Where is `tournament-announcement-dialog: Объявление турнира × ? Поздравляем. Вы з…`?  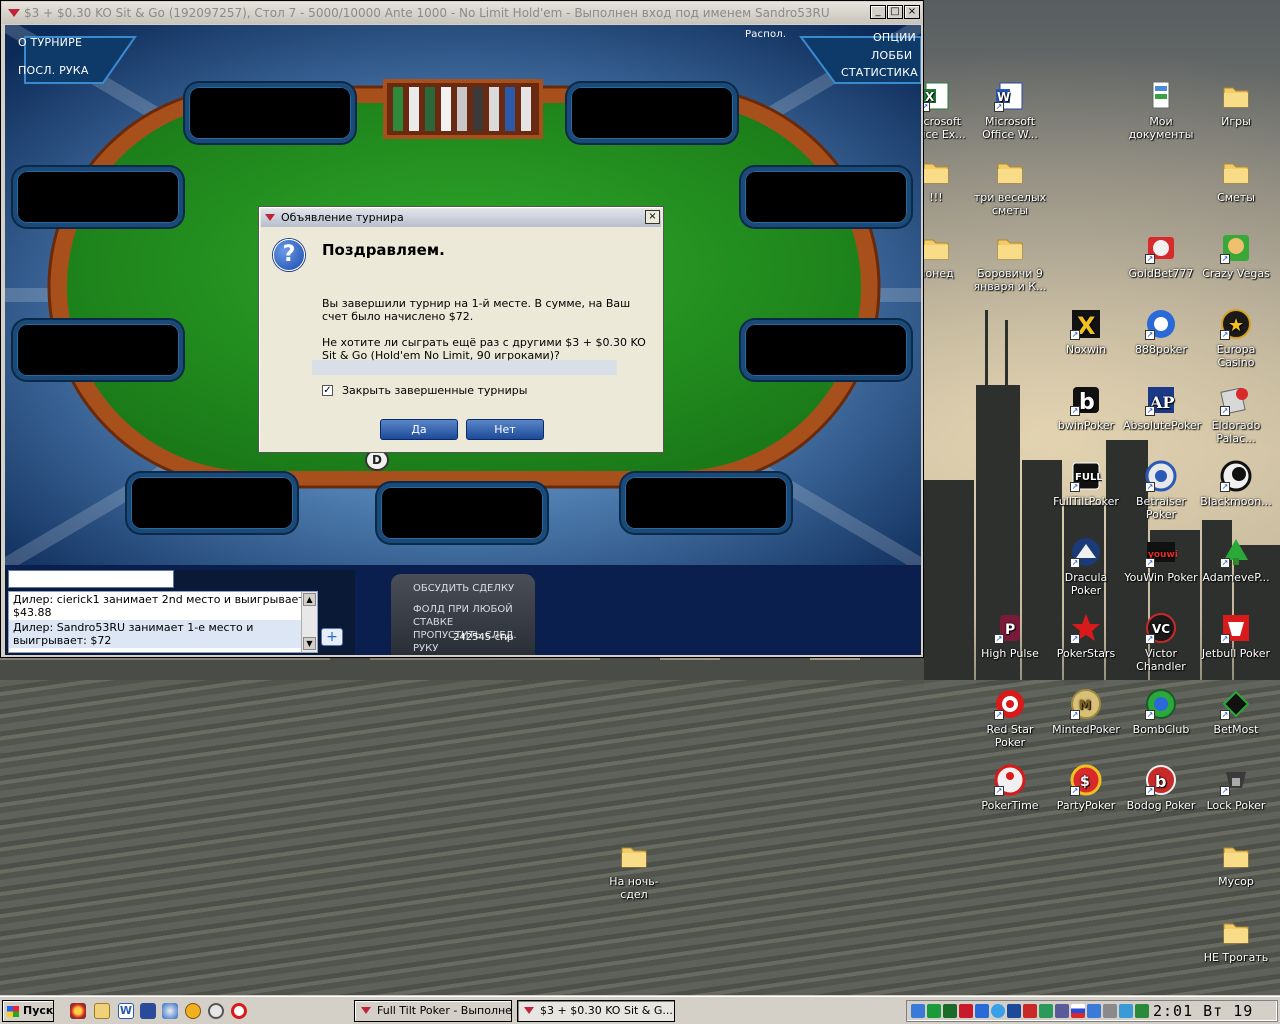
tournament-announcement-dialog: Объявление турнира × ? Поздравляем. Вы з… is located at coordinates (461, 329).